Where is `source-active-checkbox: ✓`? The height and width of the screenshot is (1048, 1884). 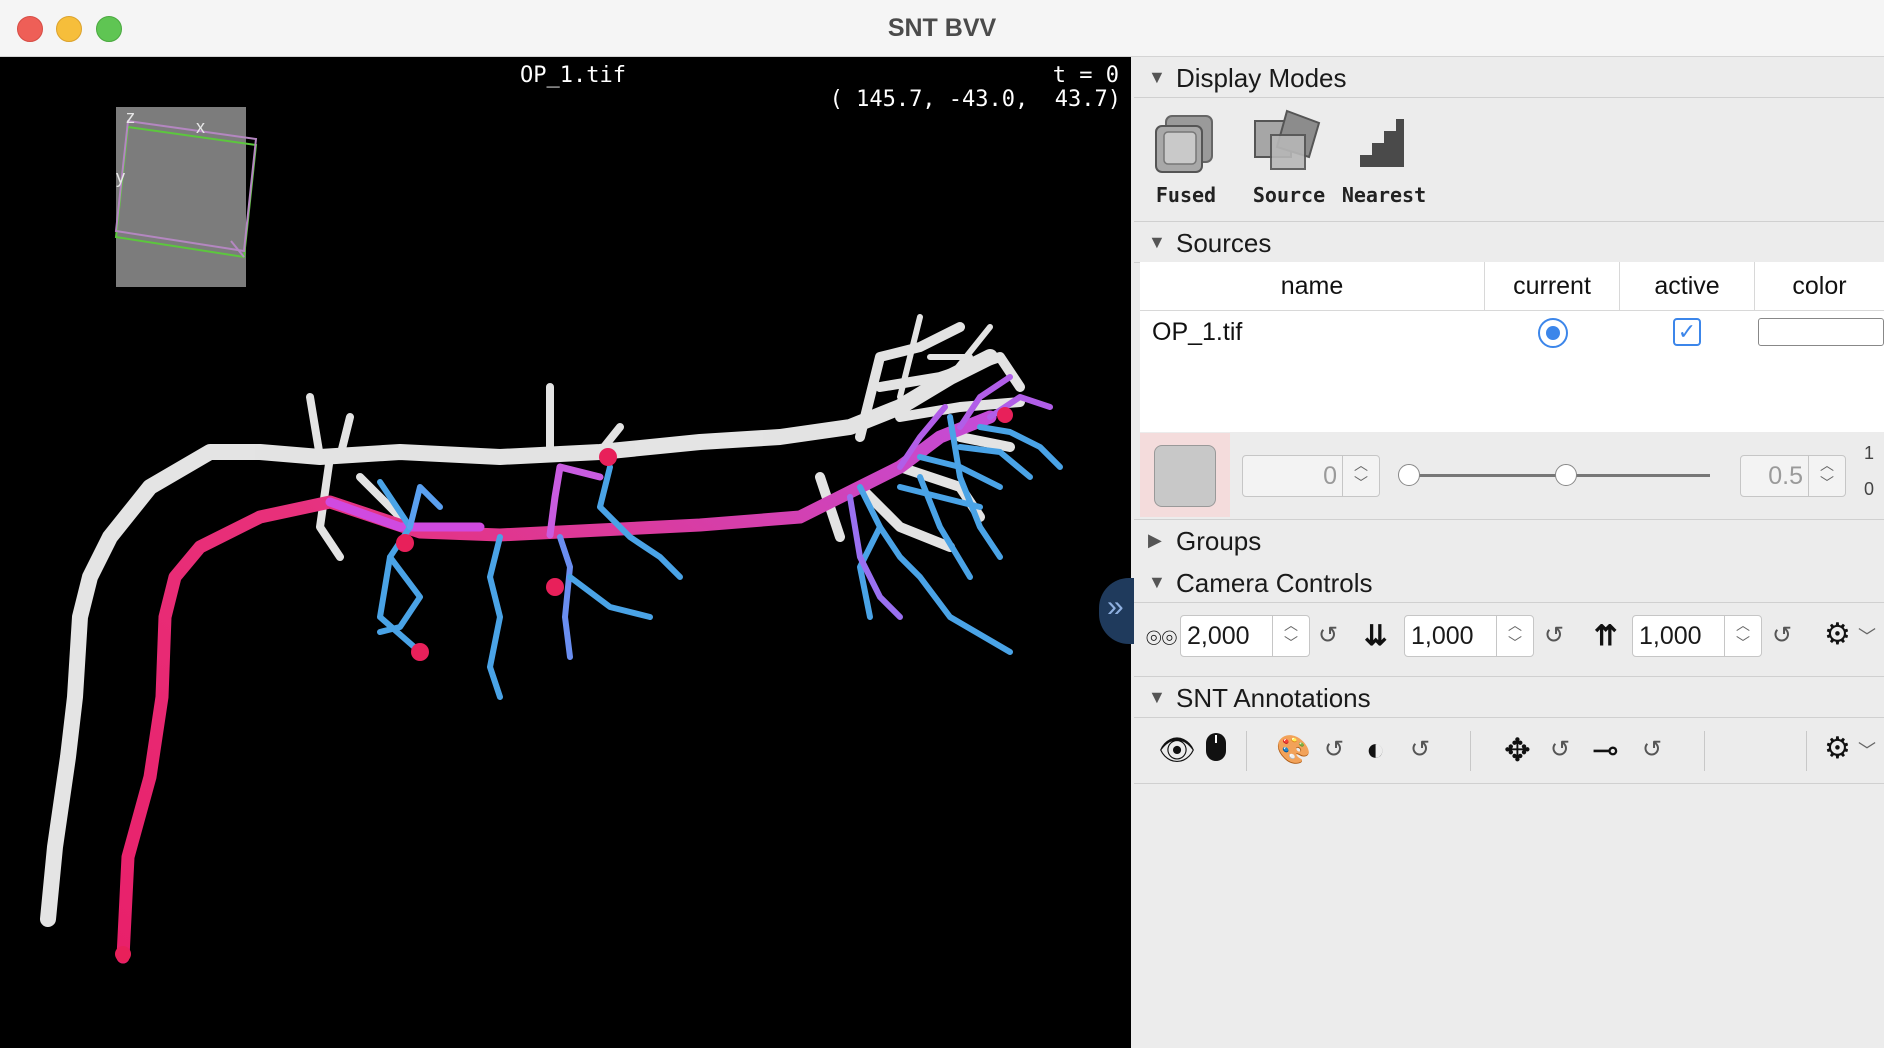 source-active-checkbox: ✓ is located at coordinates (1687, 332).